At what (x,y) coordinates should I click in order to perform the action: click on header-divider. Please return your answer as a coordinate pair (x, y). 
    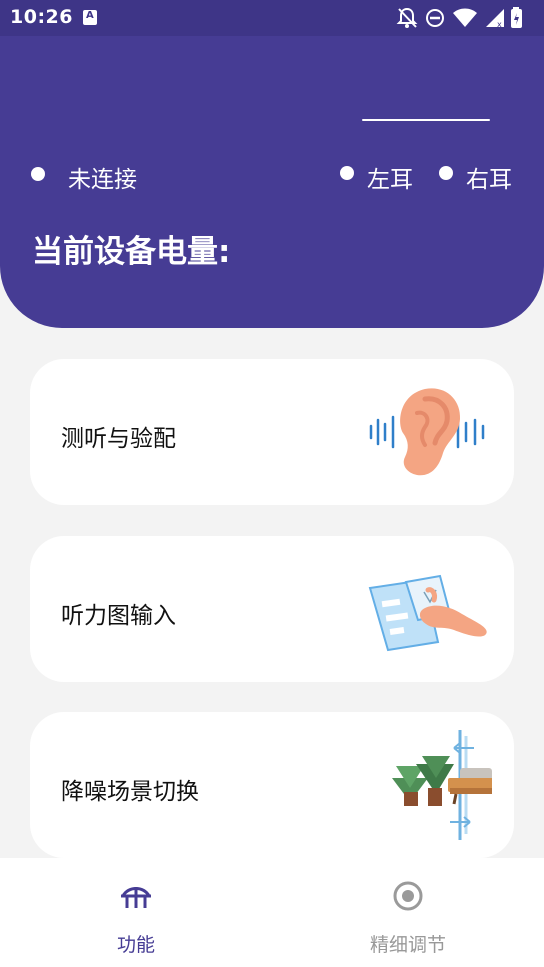
    Looking at the image, I should click on (426, 120).